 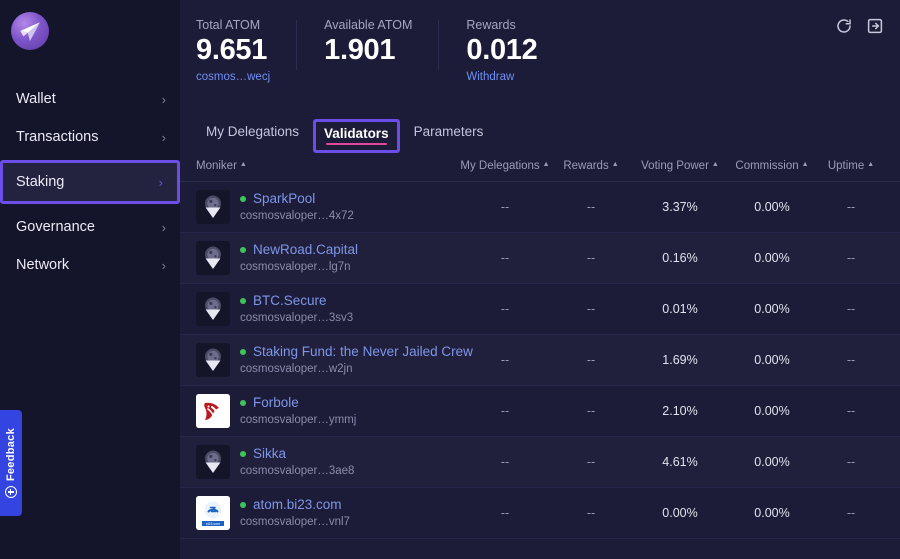 I want to click on stat-label: Total ATOM, so click(x=228, y=25).